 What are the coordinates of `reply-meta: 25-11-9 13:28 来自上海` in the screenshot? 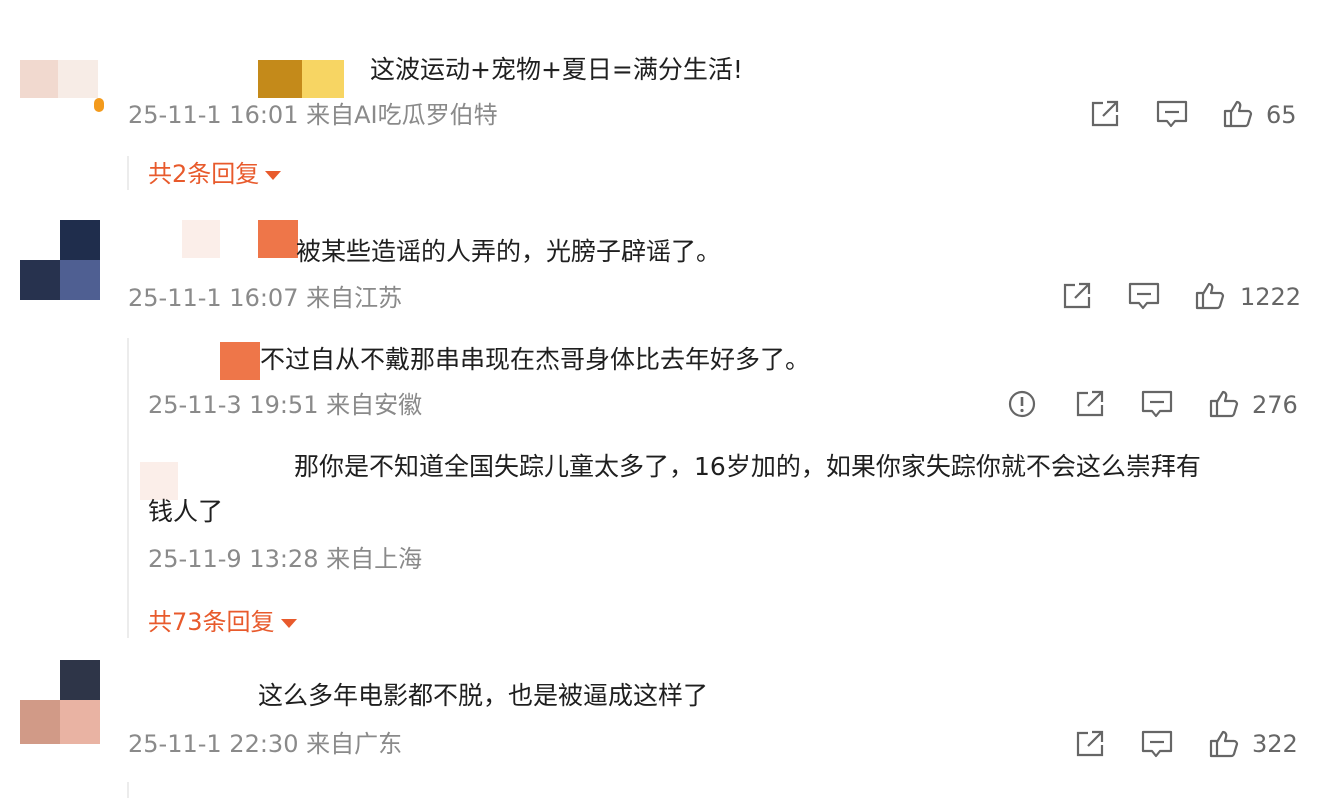 It's located at (285, 559).